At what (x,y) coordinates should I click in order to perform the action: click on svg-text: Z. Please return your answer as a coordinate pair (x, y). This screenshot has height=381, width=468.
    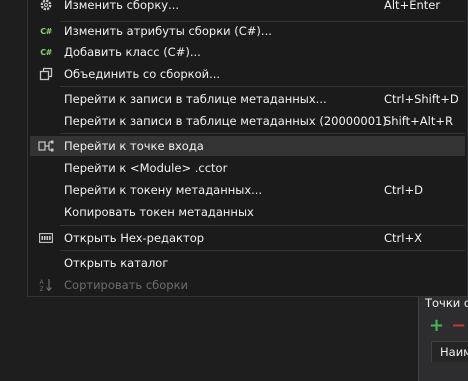
    Looking at the image, I should click on (42, 289).